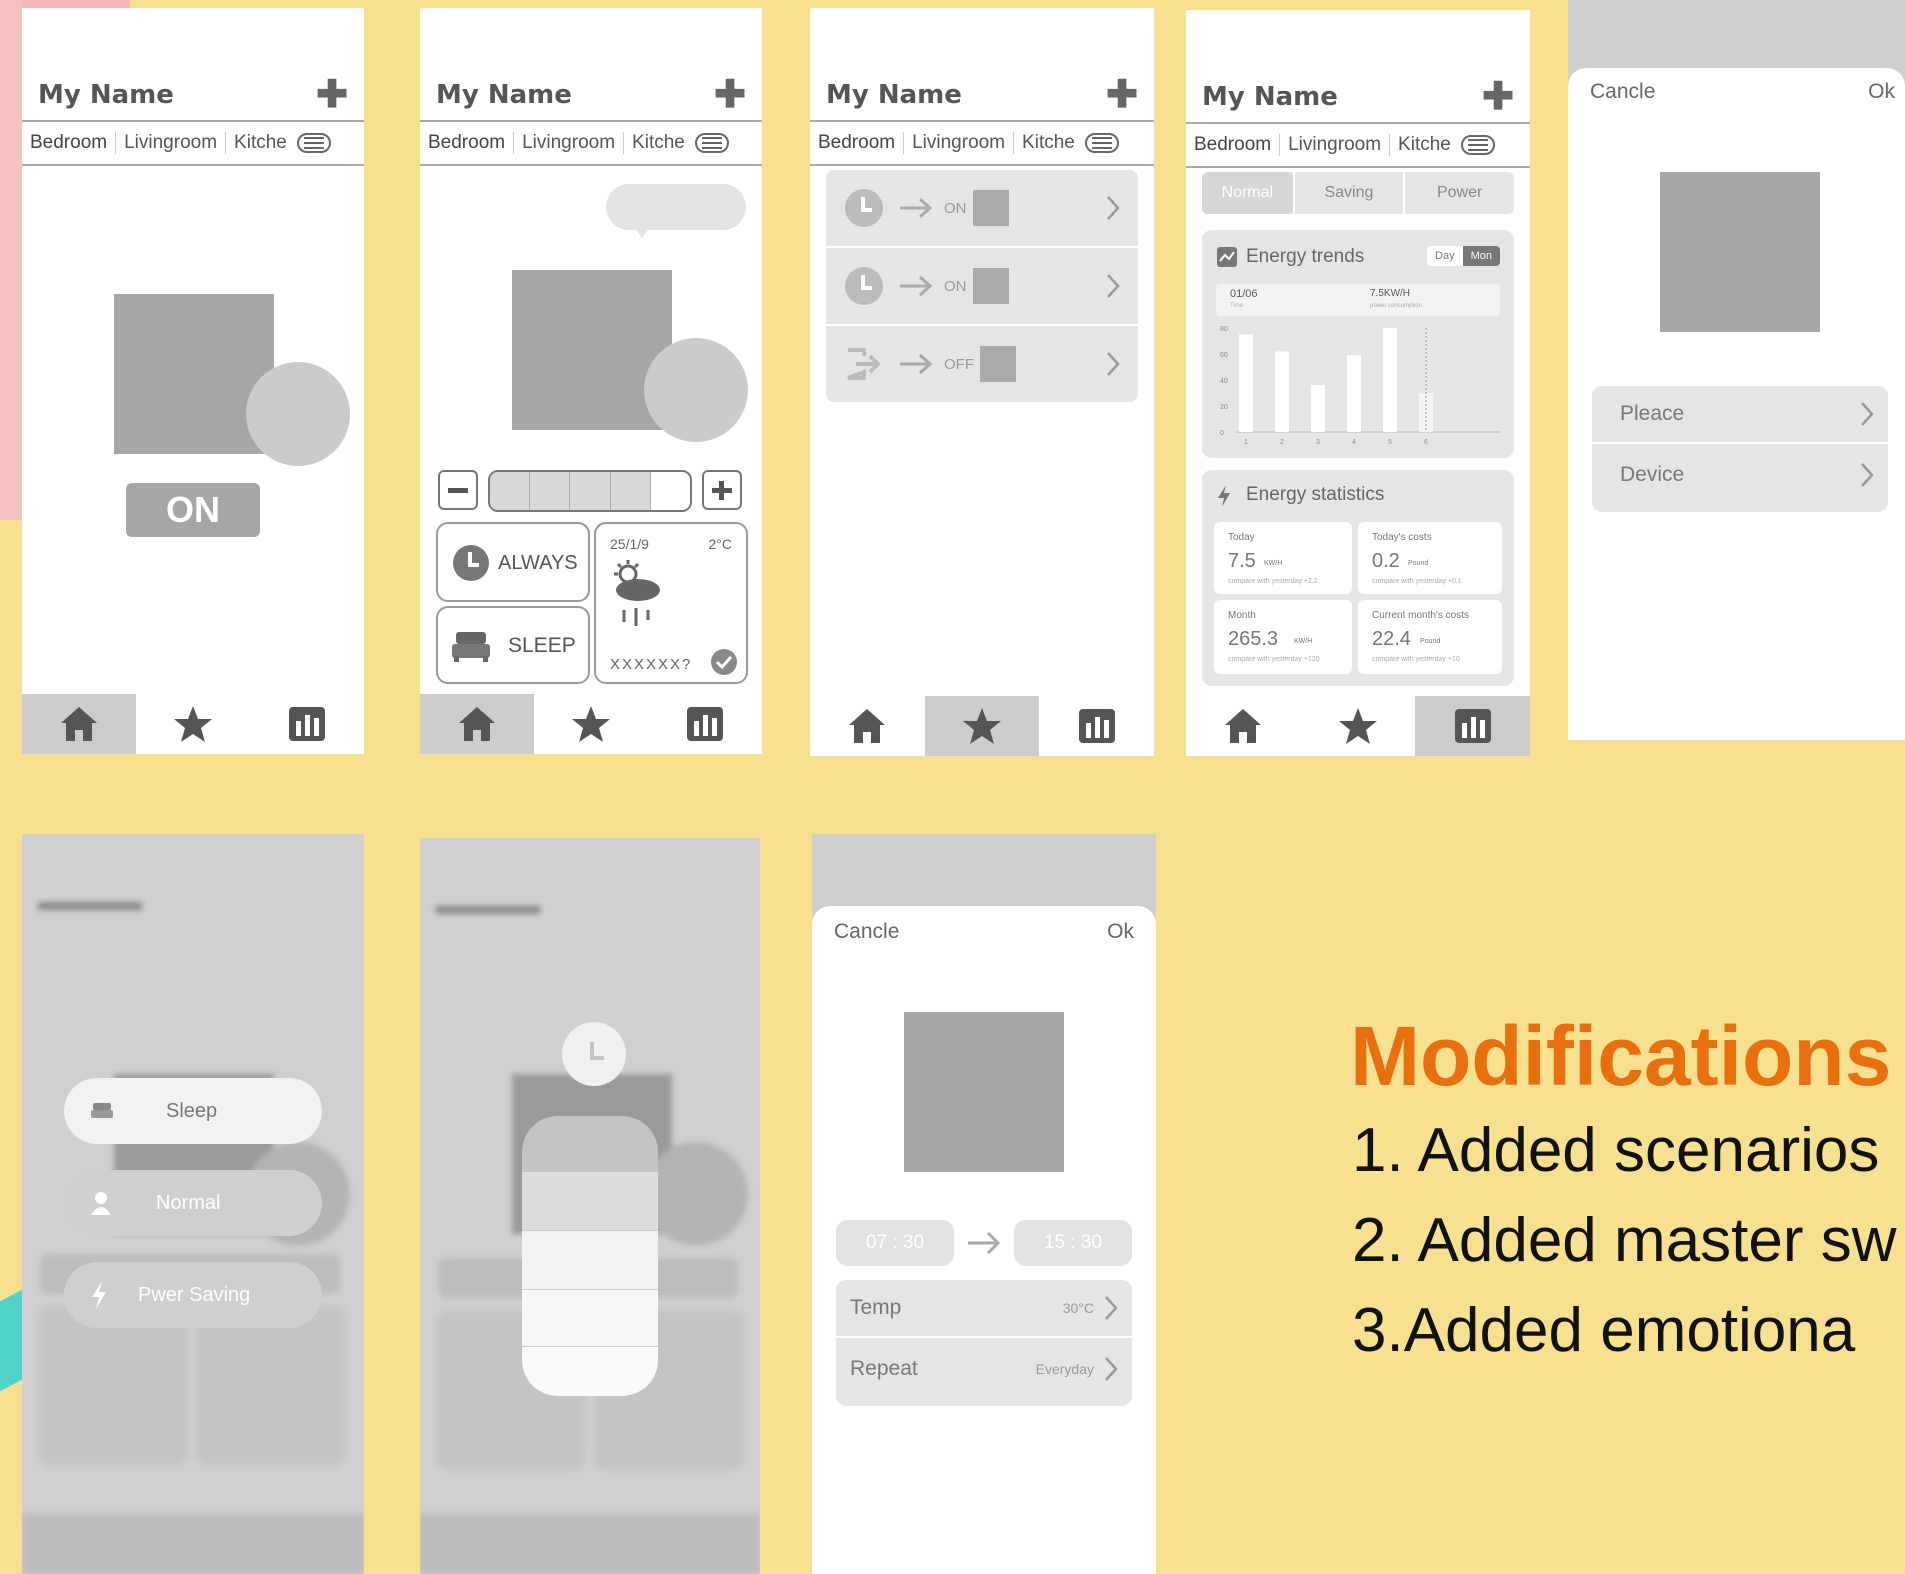 The width and height of the screenshot is (1905, 1574). What do you see at coordinates (1740, 415) in the screenshot?
I see `place-row: Pleace` at bounding box center [1740, 415].